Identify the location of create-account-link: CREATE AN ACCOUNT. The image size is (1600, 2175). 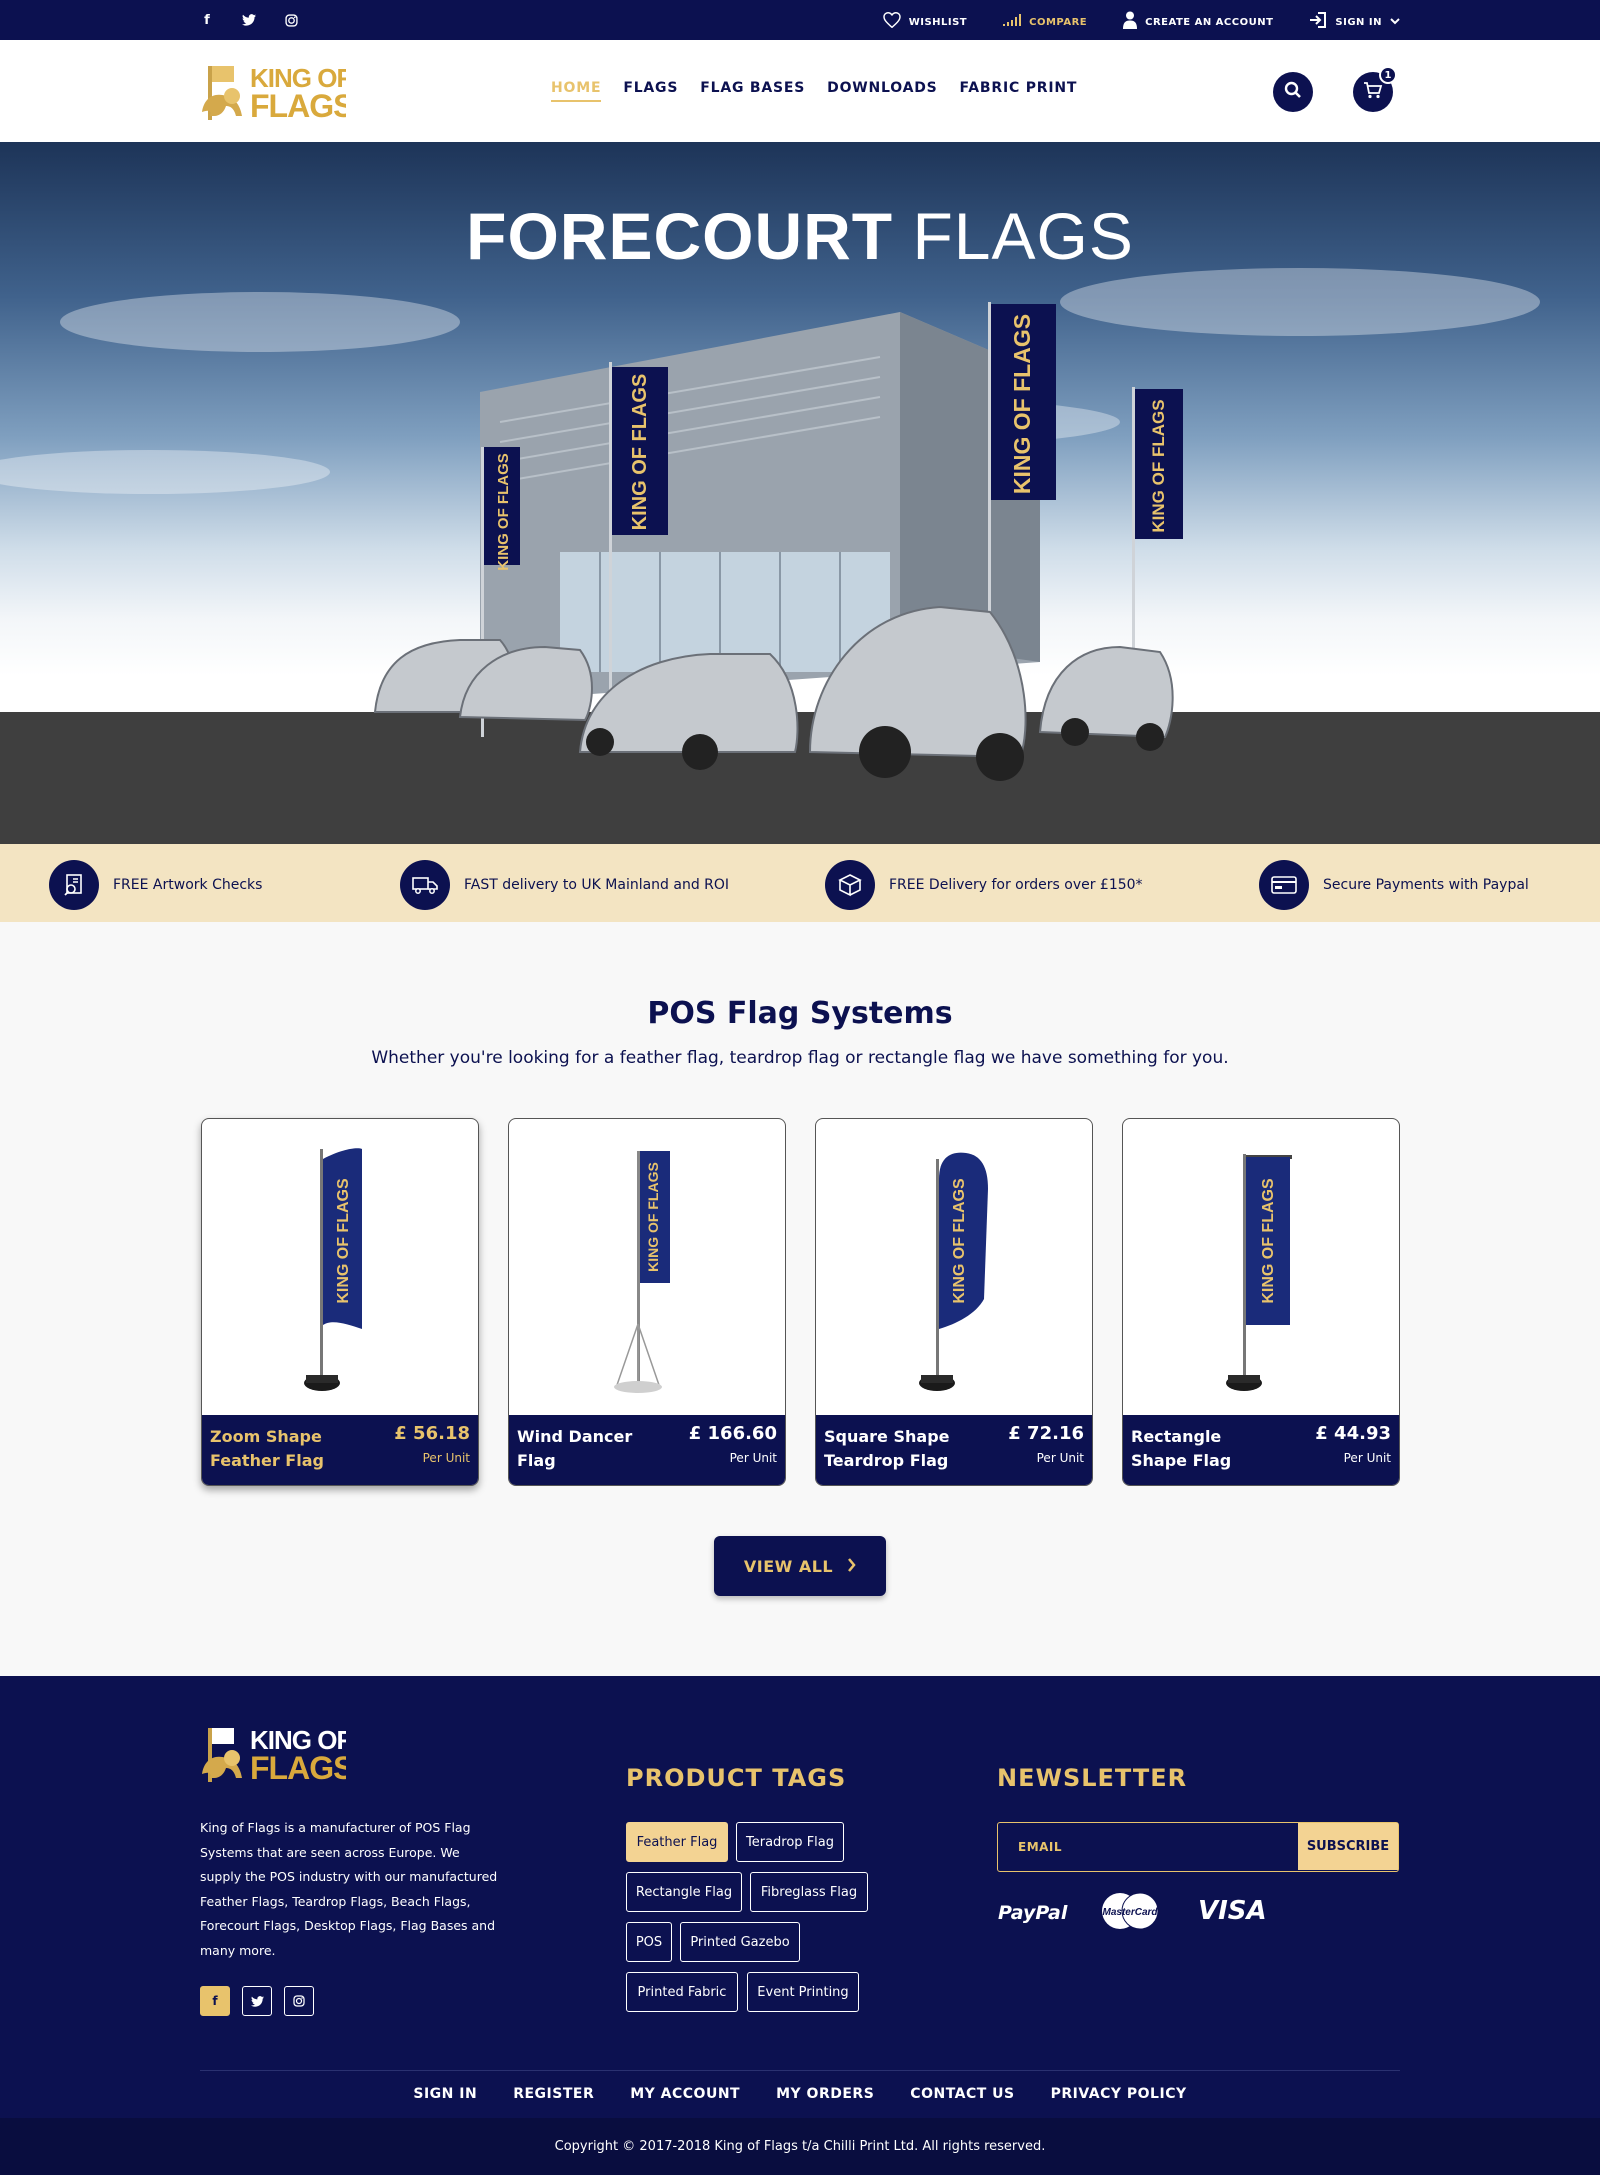
(1198, 22).